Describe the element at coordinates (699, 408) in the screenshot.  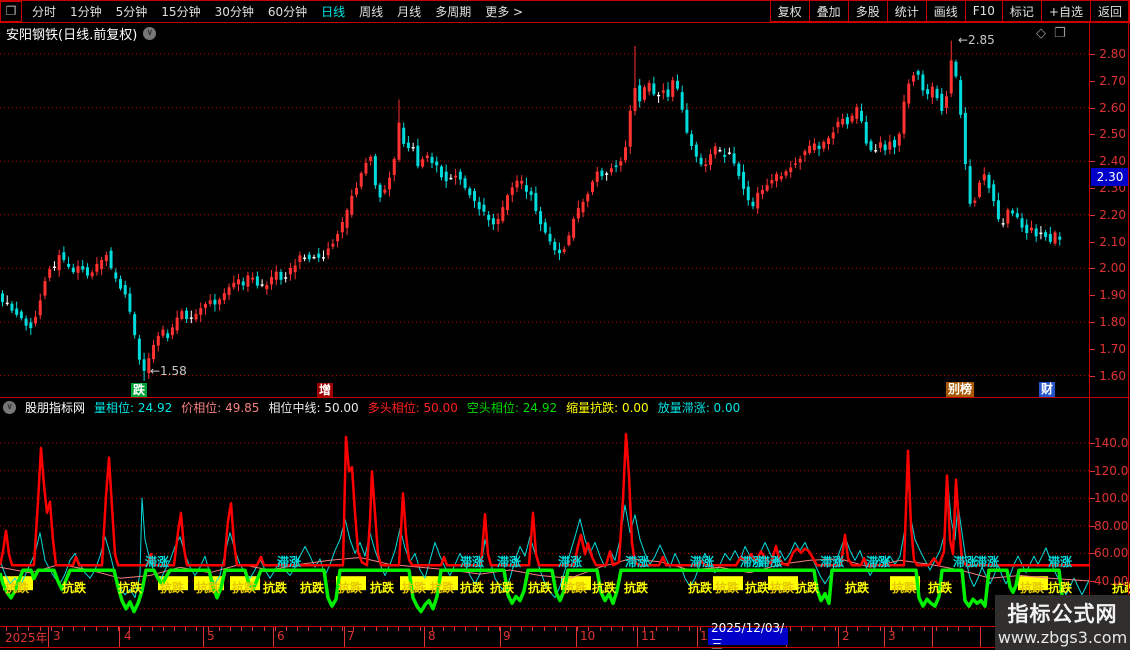
I see `indicator-field: 放量滞涨: 0.00` at that location.